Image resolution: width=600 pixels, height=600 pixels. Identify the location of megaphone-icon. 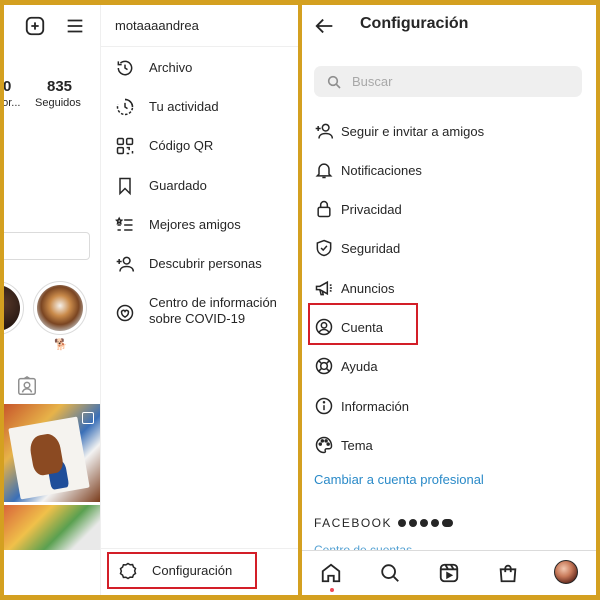
(323, 288).